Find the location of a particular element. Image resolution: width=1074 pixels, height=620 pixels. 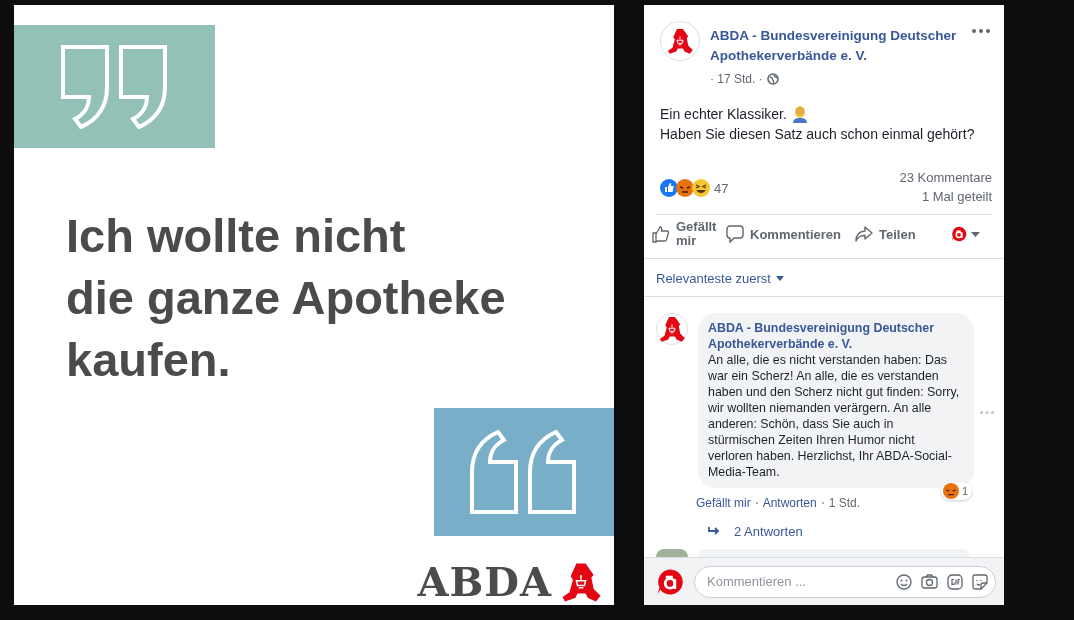

emoji-icon is located at coordinates (904, 581).